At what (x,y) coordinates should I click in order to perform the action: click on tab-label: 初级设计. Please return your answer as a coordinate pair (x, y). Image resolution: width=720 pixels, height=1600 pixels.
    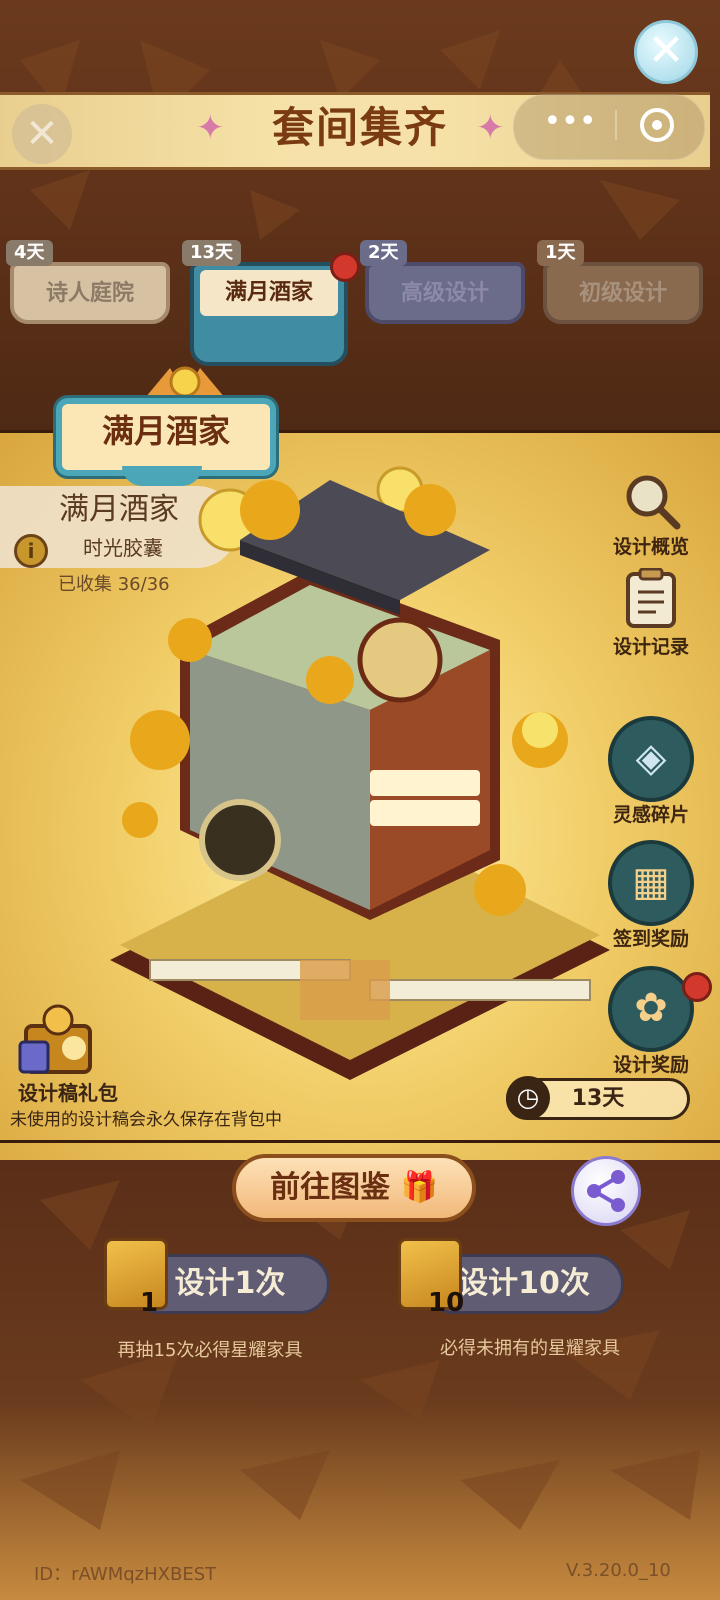
    Looking at the image, I should click on (622, 293).